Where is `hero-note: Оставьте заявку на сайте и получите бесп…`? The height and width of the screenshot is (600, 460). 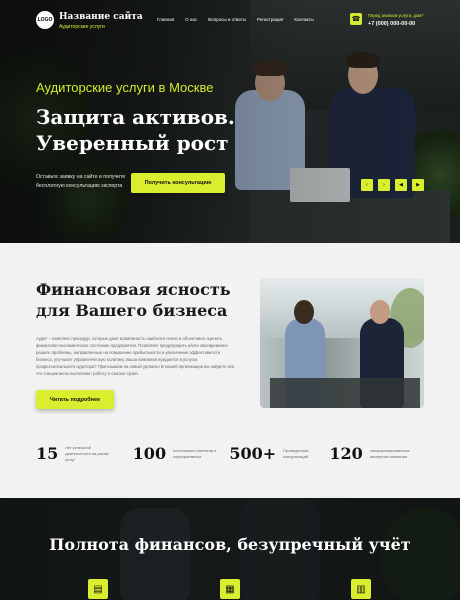
hero-note: Оставьте заявку на сайте и получите бесп… is located at coordinates (81, 181).